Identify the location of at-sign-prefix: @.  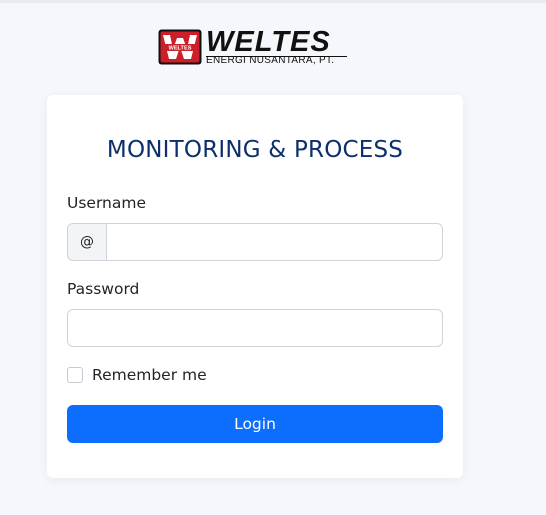
(86, 242).